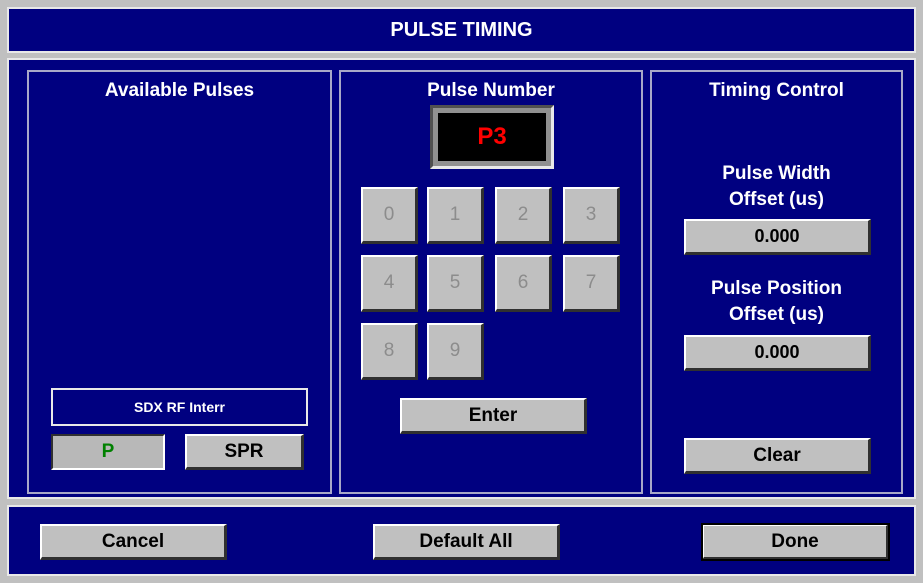 The height and width of the screenshot is (583, 923). I want to click on clear-button: Clear, so click(777, 456).